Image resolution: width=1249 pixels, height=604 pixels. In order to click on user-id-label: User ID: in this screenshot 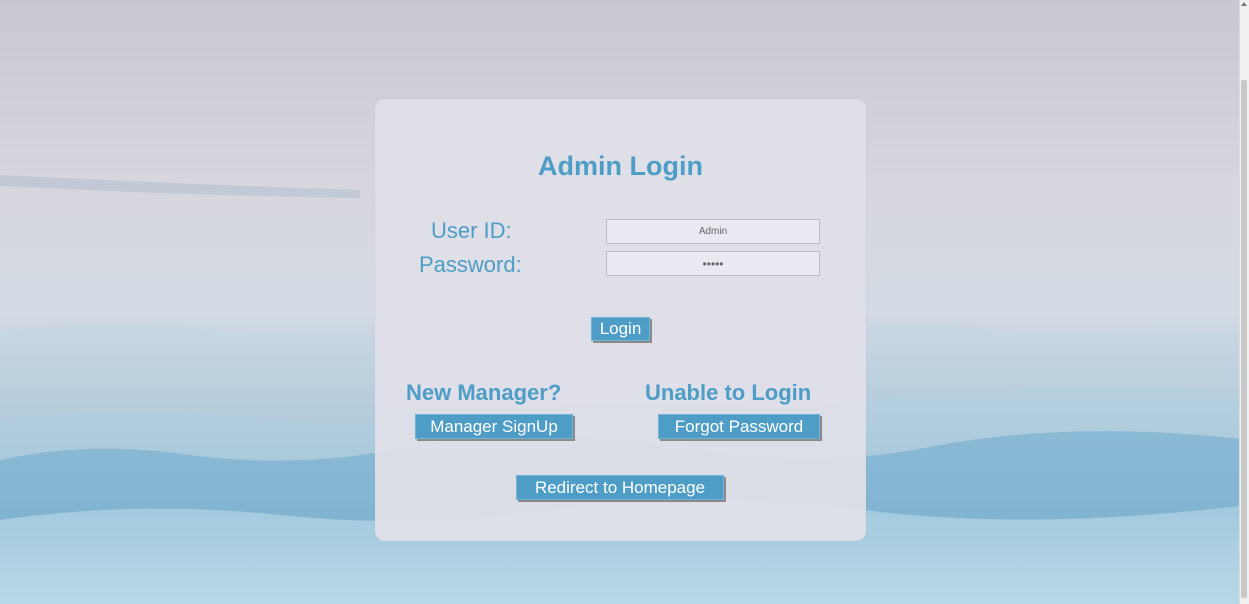, I will do `click(471, 230)`.